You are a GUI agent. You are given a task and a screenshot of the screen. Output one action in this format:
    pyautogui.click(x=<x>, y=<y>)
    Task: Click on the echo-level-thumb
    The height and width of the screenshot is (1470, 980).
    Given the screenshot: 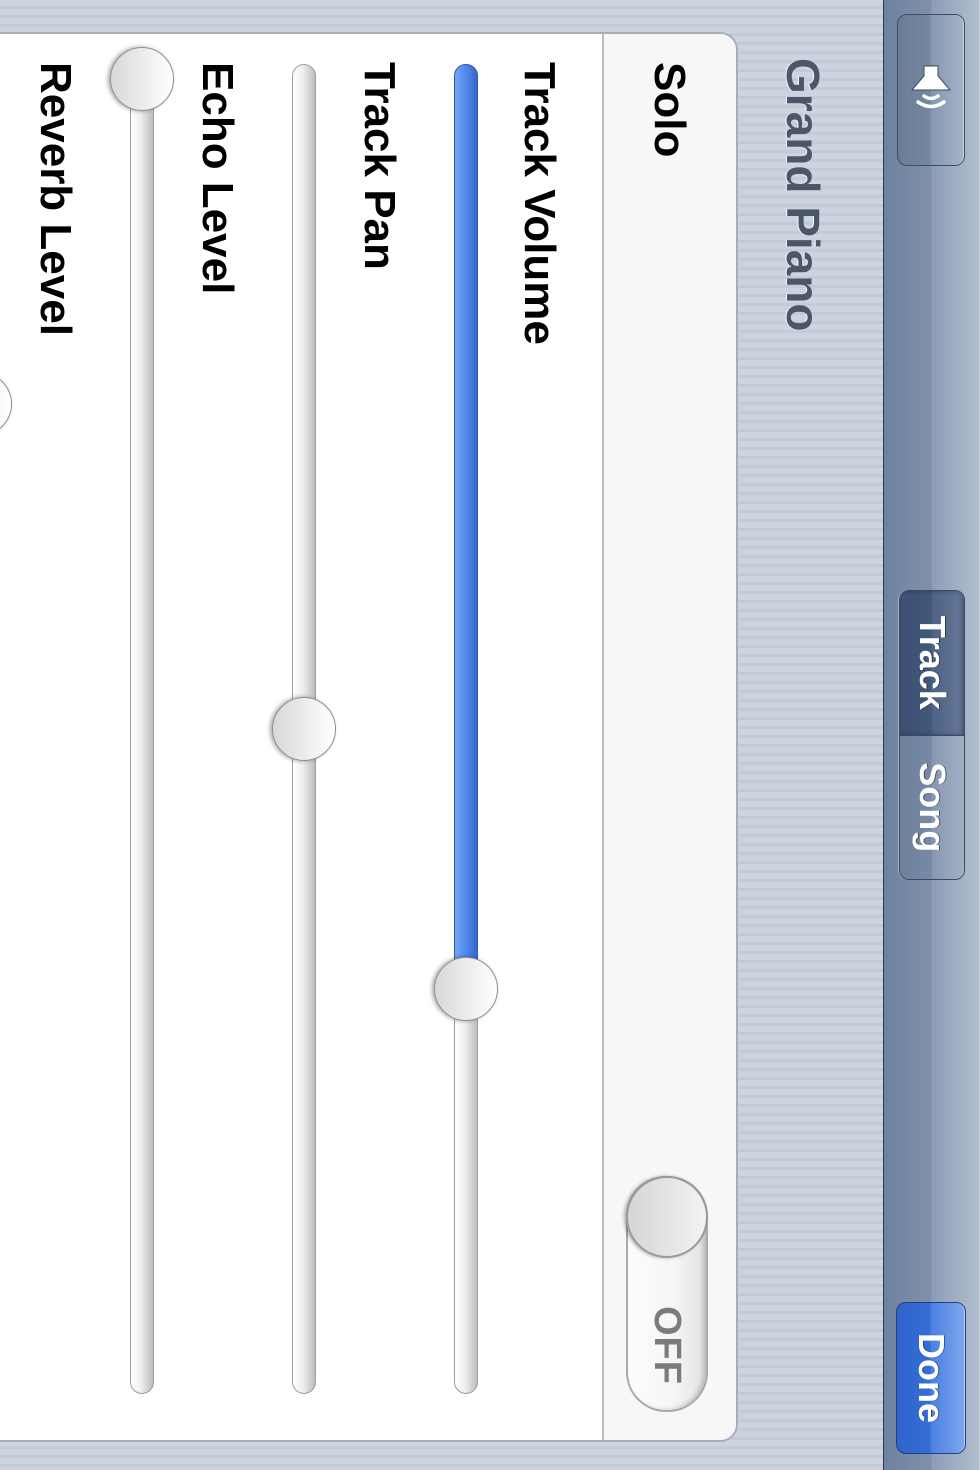 What is the action you would take?
    pyautogui.click(x=142, y=79)
    